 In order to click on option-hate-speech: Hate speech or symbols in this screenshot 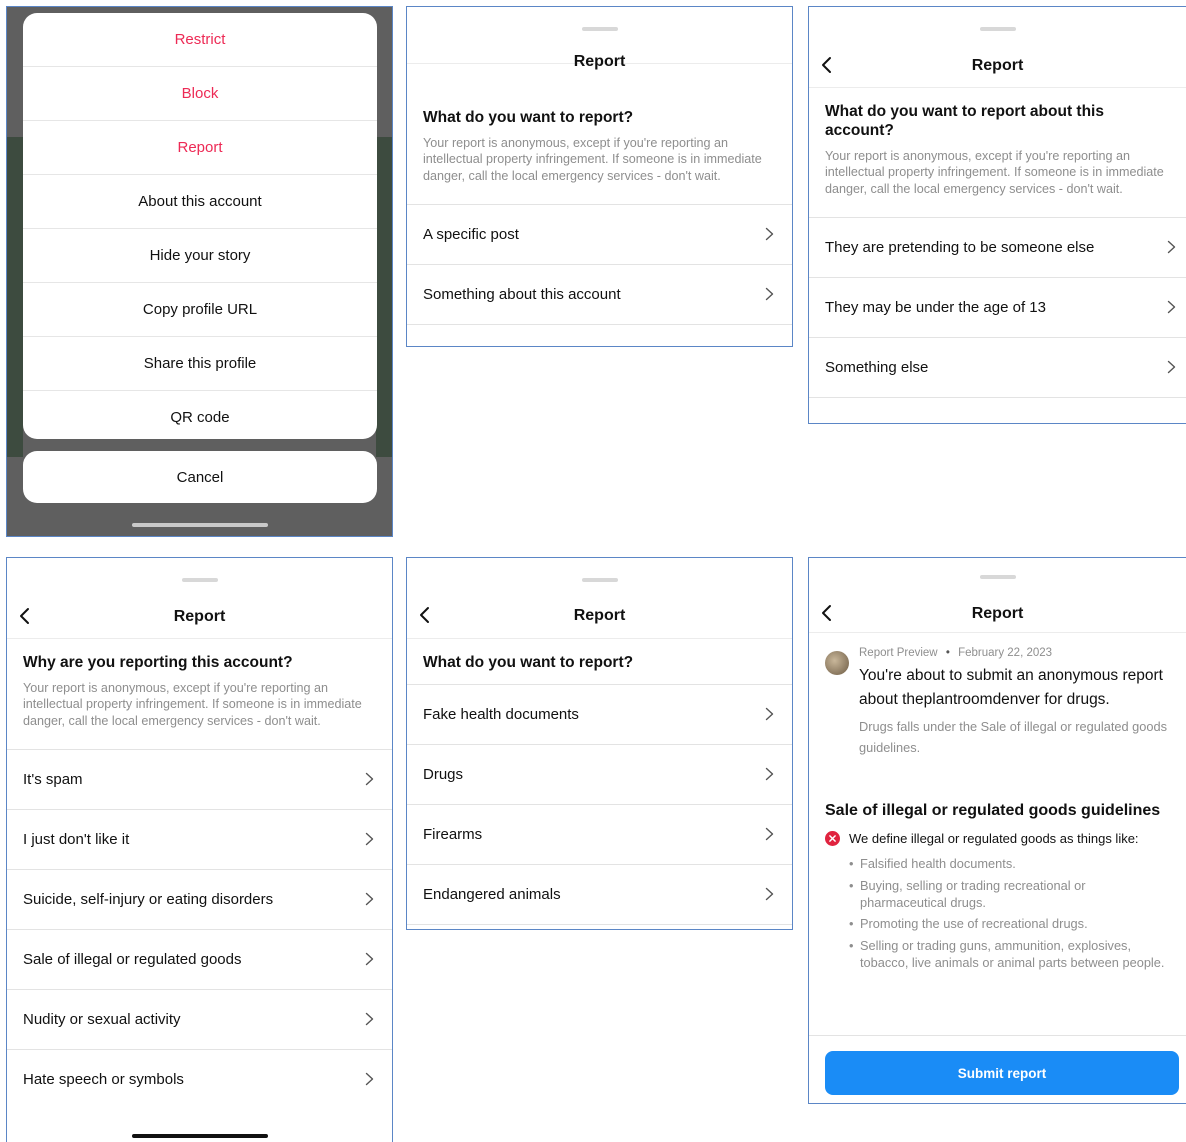, I will do `click(199, 1079)`.